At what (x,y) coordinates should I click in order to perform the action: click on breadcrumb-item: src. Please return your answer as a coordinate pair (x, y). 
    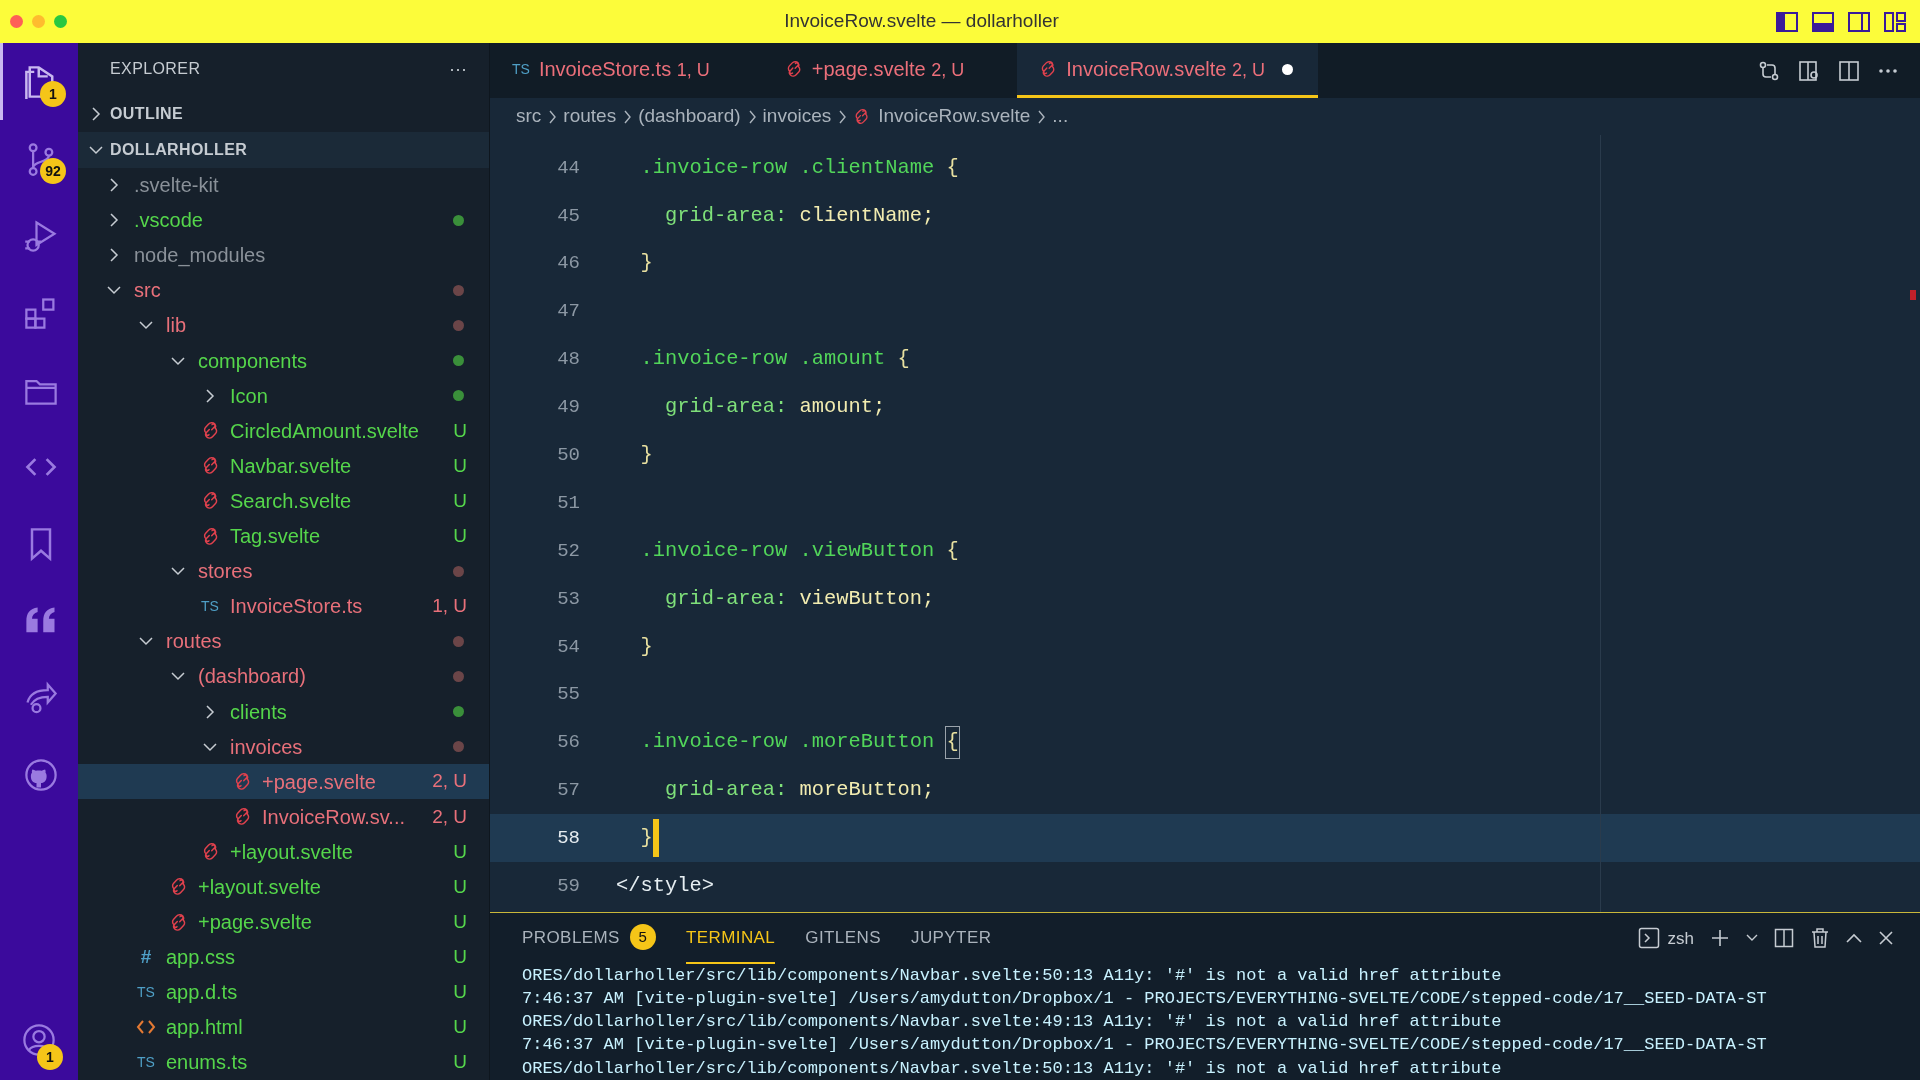
    Looking at the image, I should click on (529, 116).